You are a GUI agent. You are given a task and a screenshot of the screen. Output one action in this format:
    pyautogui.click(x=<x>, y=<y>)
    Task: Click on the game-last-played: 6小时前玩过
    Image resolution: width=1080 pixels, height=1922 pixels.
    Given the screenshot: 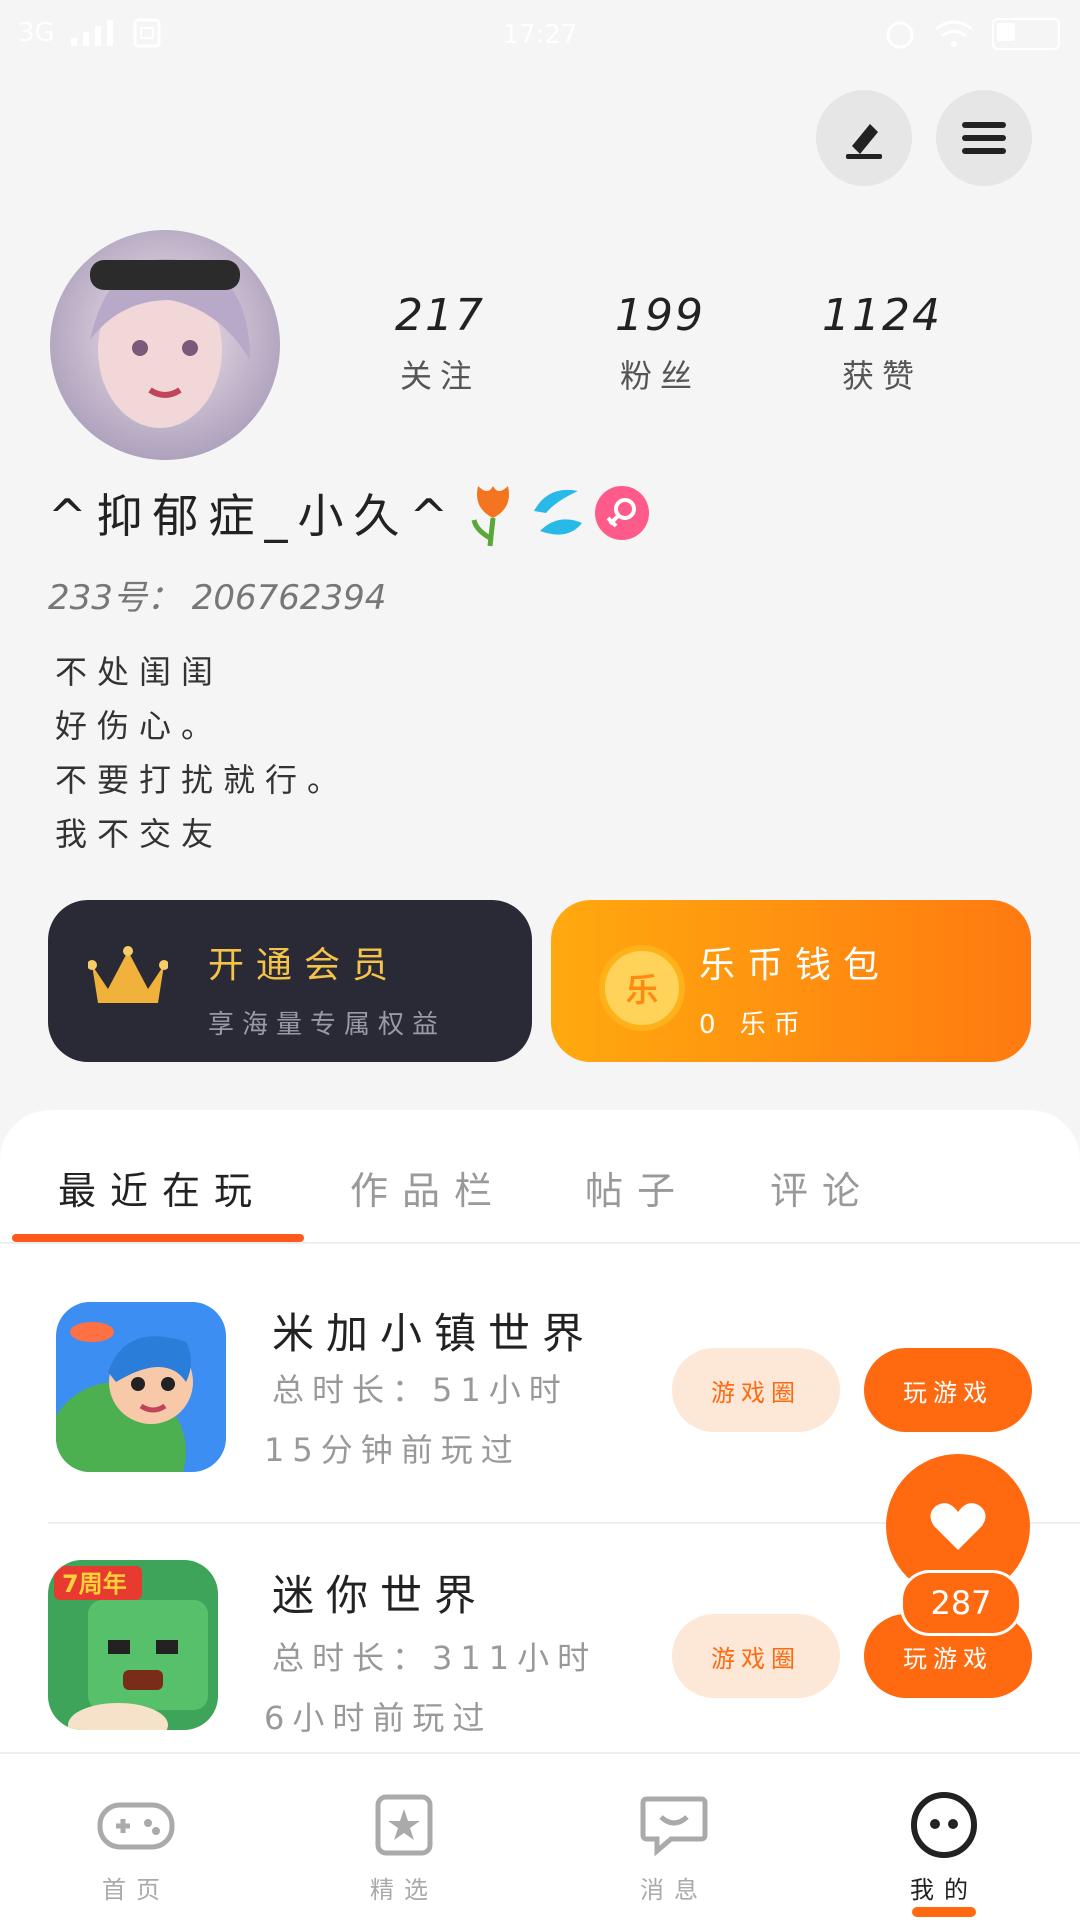 What is the action you would take?
    pyautogui.click(x=378, y=1718)
    